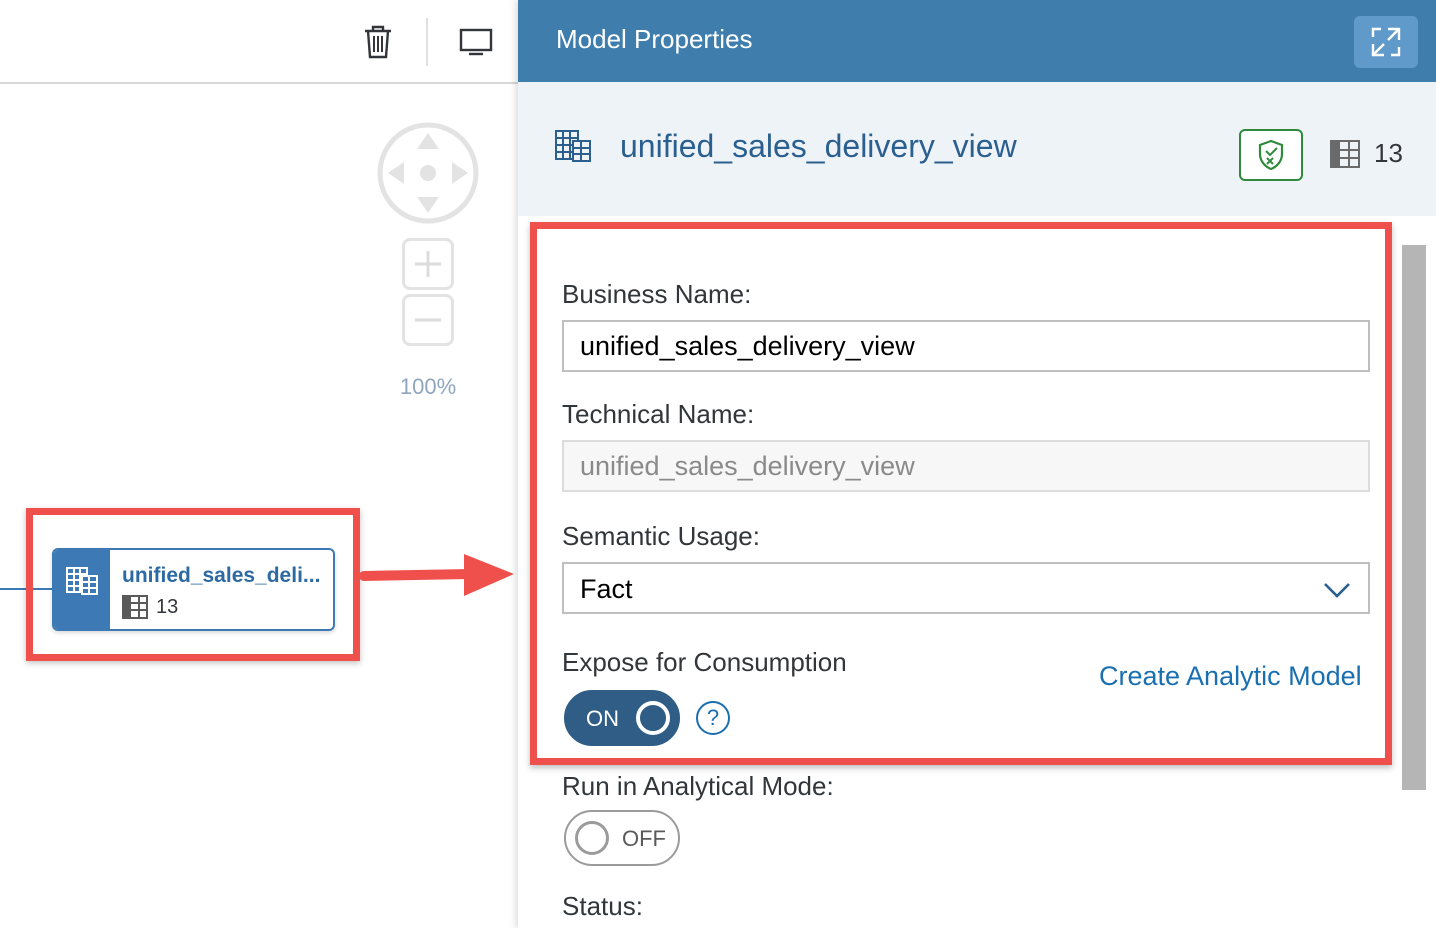 The width and height of the screenshot is (1436, 928). I want to click on toggle-state-on: ON, so click(602, 718).